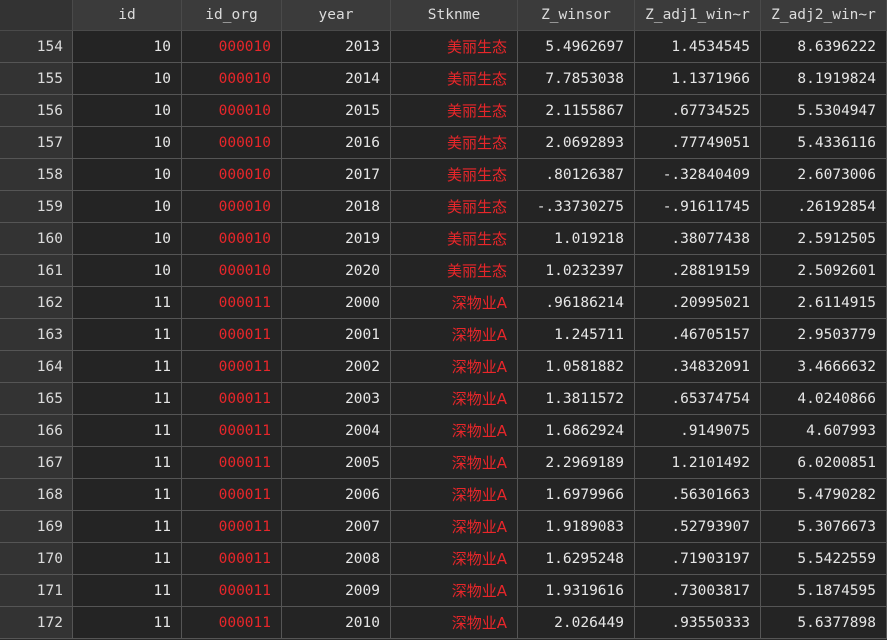 The width and height of the screenshot is (887, 640). Describe the element at coordinates (576, 207) in the screenshot. I see `cell-z-winsor: -.33730275` at that location.